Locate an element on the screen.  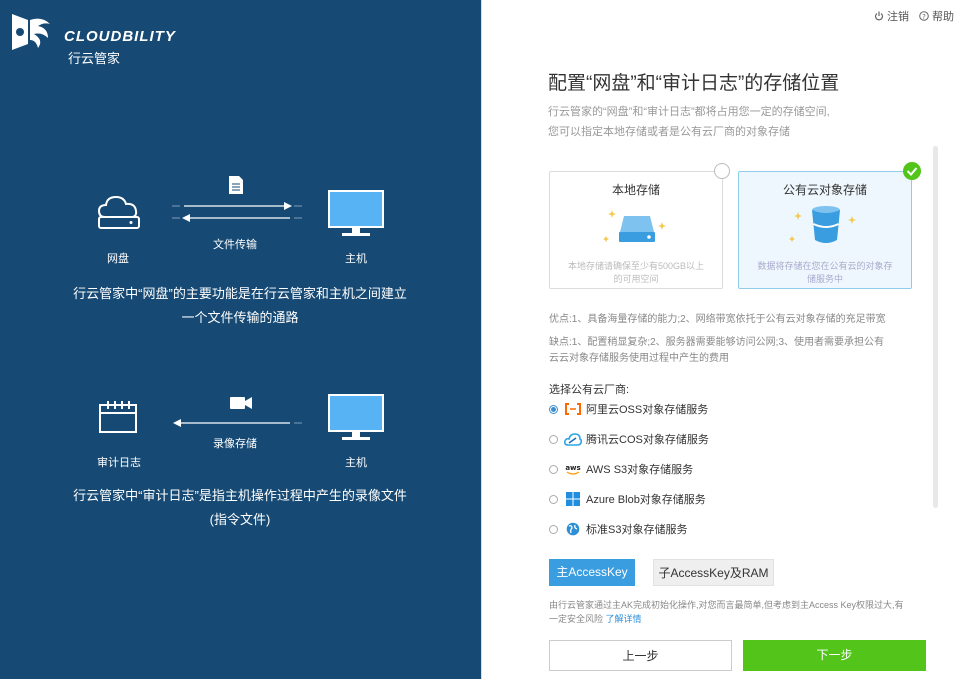
transfer-arrows-icon is located at coordinates (237, 212).